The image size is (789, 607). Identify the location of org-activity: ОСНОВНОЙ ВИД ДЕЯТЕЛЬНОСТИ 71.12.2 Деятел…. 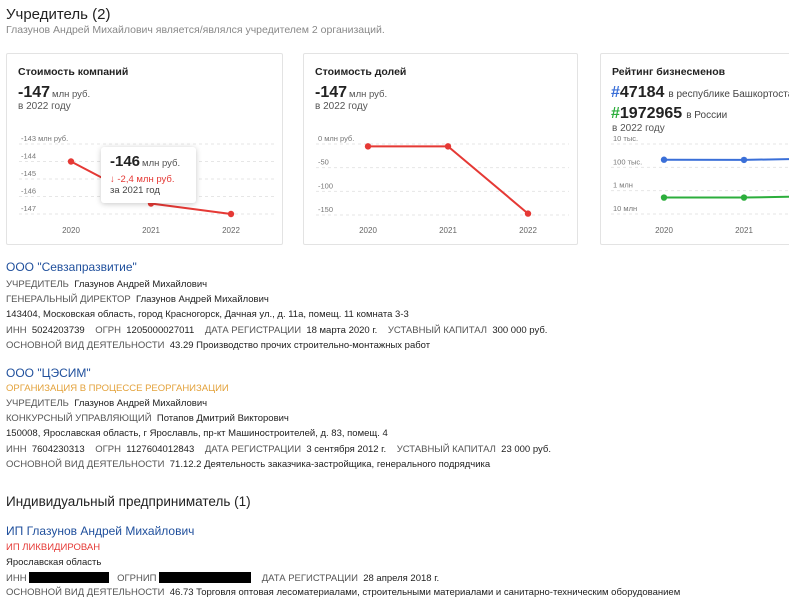
(248, 464).